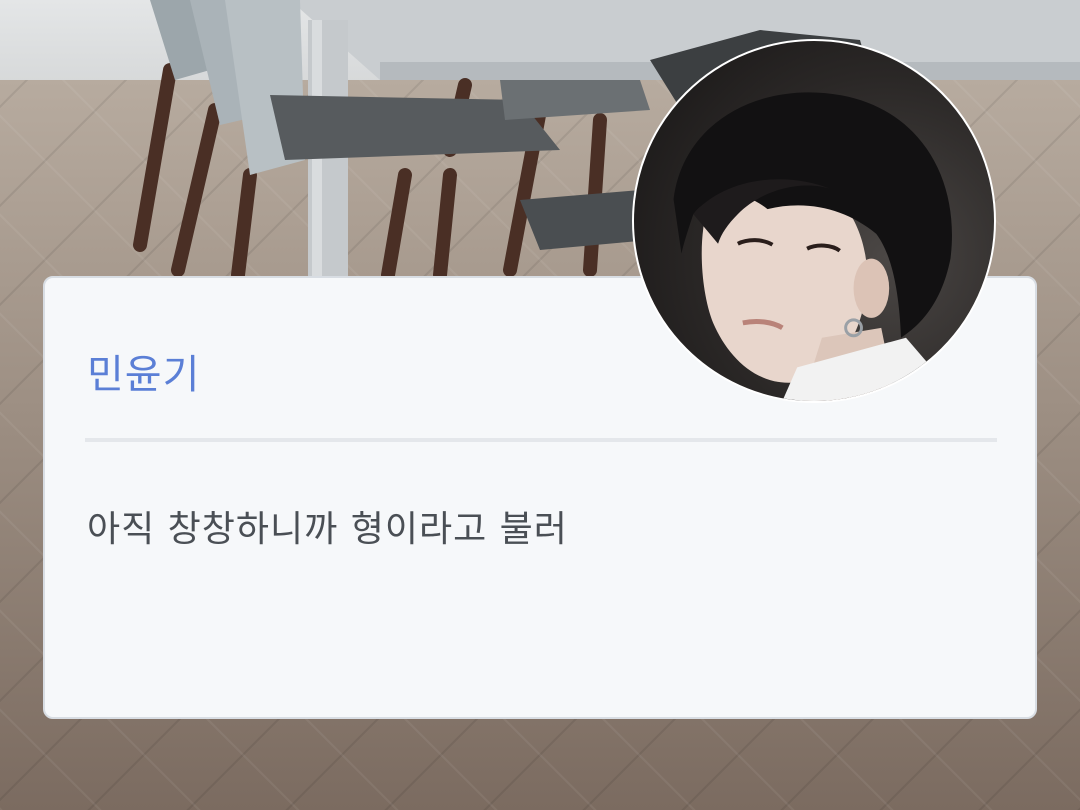  I want to click on profile-message: 아직 창창하니까 형이라고 불러, so click(327, 529).